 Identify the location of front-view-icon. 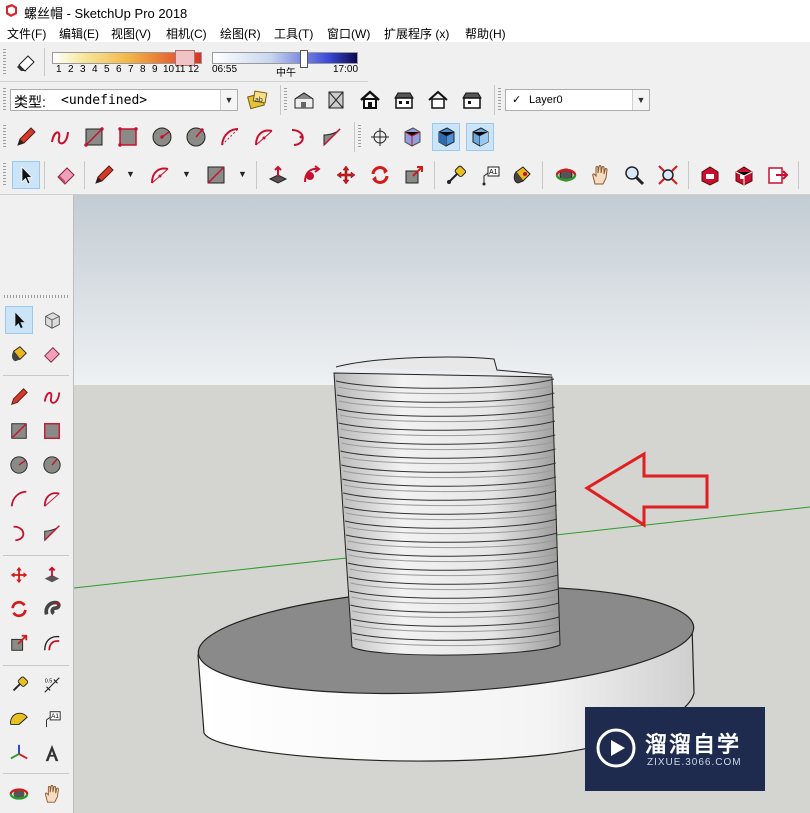
(370, 100).